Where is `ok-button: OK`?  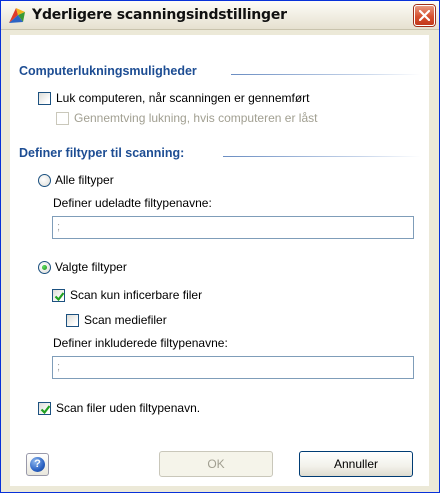
ok-button: OK is located at coordinates (216, 464).